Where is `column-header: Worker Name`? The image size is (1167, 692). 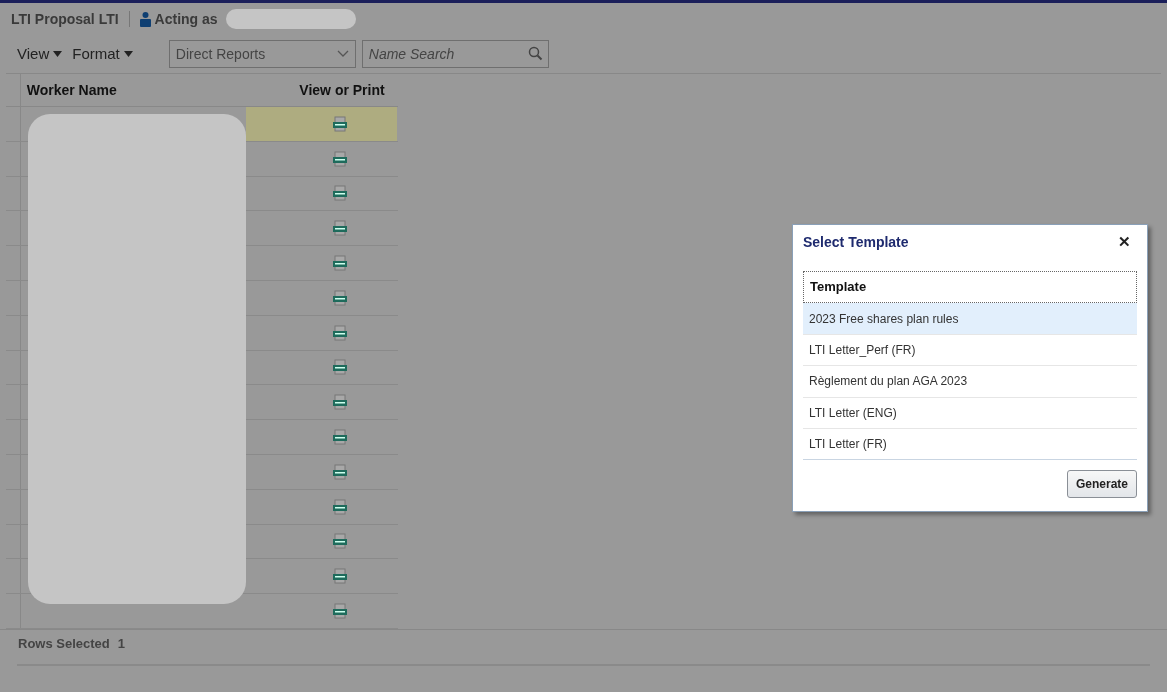 column-header: Worker Name is located at coordinates (153, 90).